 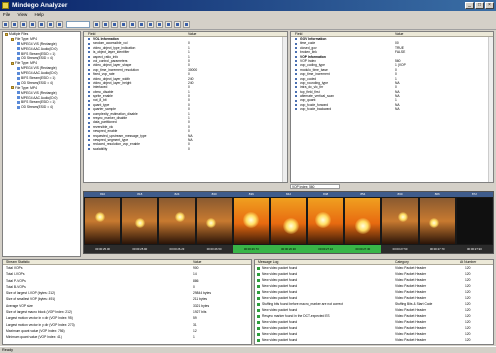 What do you see at coordinates (150, 24) in the screenshot?
I see `grid-icon` at bounding box center [150, 24].